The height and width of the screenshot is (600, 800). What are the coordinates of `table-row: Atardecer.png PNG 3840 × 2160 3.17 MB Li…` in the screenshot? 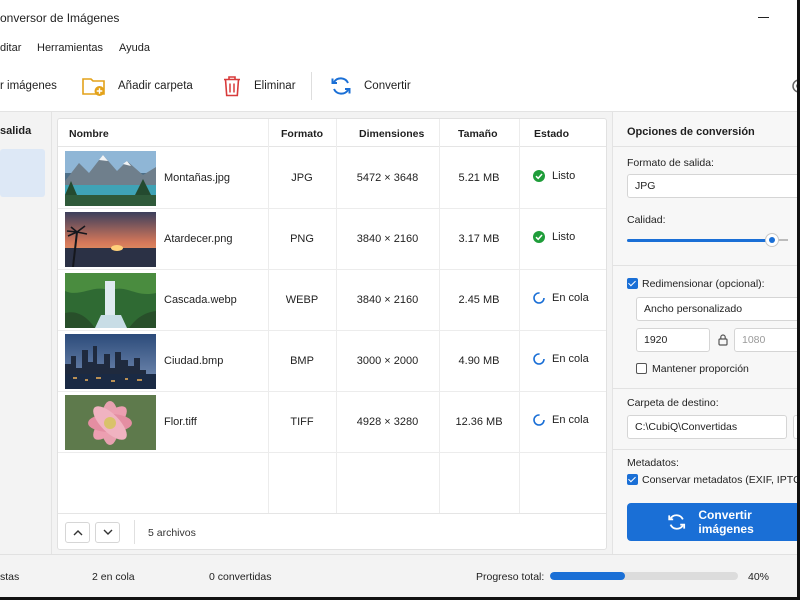 It's located at (332, 239).